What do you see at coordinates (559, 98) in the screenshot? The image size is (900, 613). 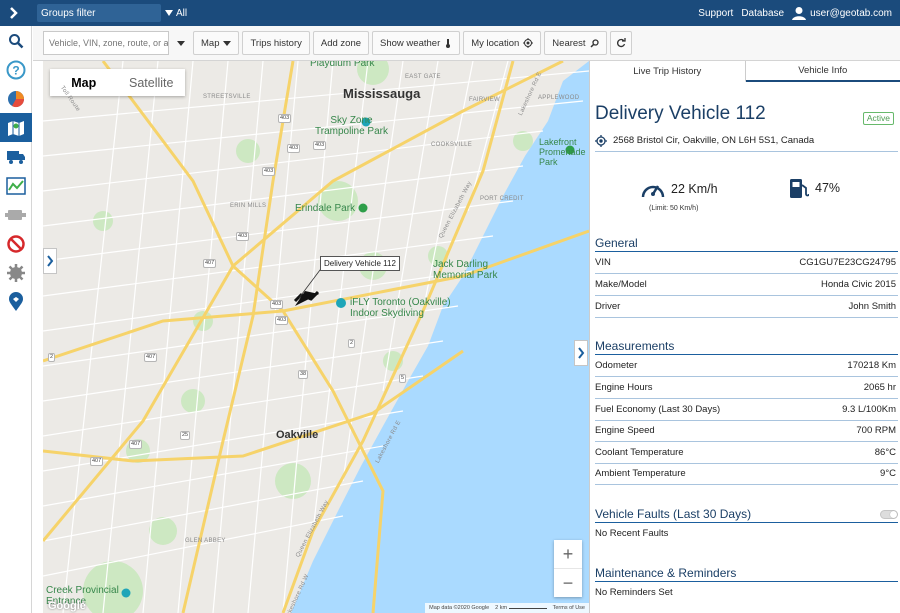 I see `street-label: APPLEWOOD` at bounding box center [559, 98].